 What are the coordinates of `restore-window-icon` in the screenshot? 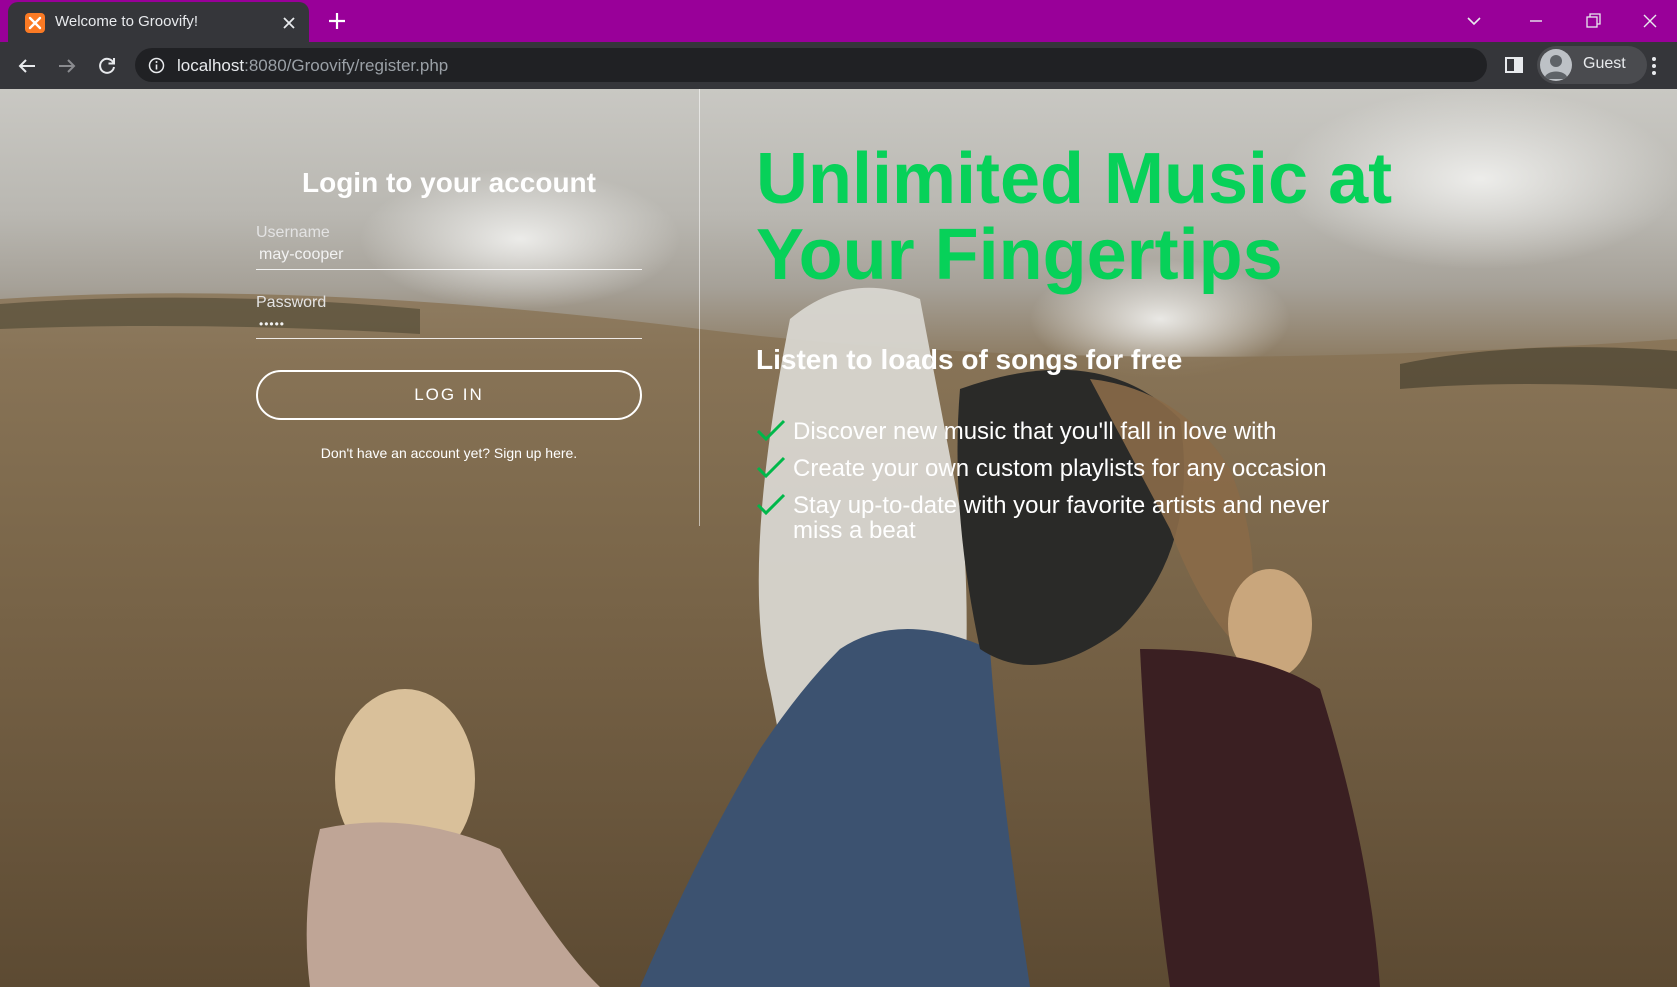 It's located at (1593, 21).